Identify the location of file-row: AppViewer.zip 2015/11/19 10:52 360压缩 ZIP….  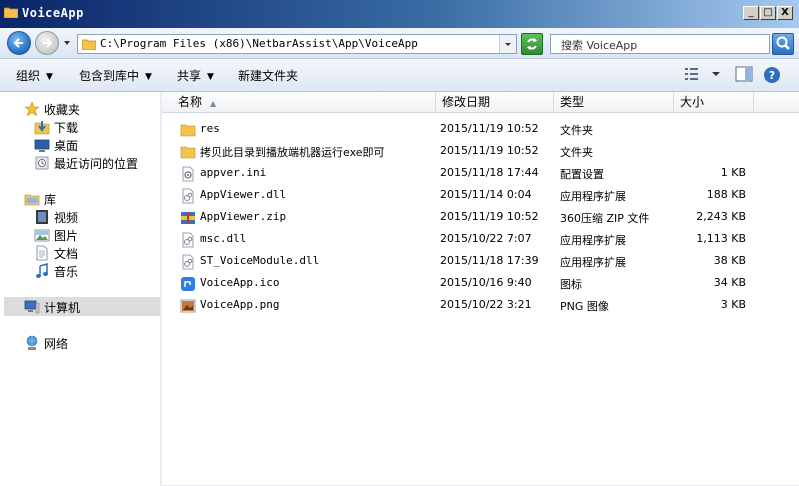
(480, 218).